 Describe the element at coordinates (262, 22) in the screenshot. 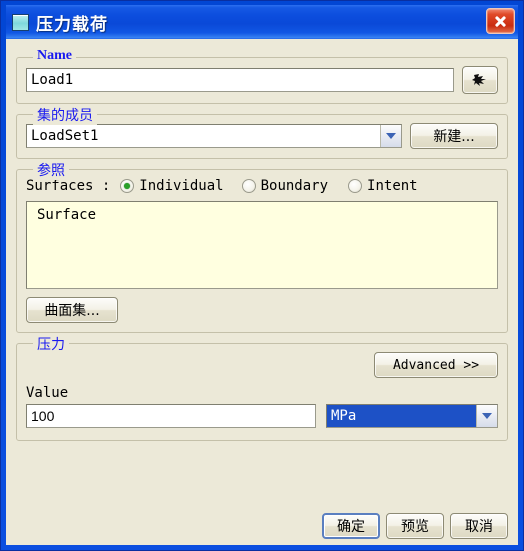

I see `title-bar: 压力载荷` at that location.